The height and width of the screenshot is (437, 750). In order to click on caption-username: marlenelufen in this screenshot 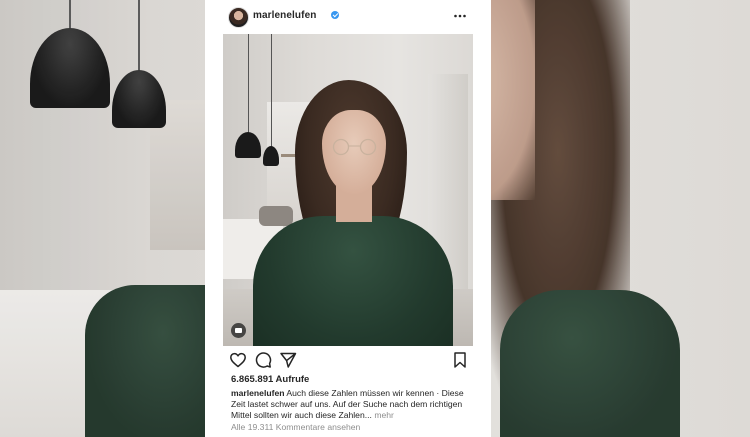, I will do `click(258, 393)`.